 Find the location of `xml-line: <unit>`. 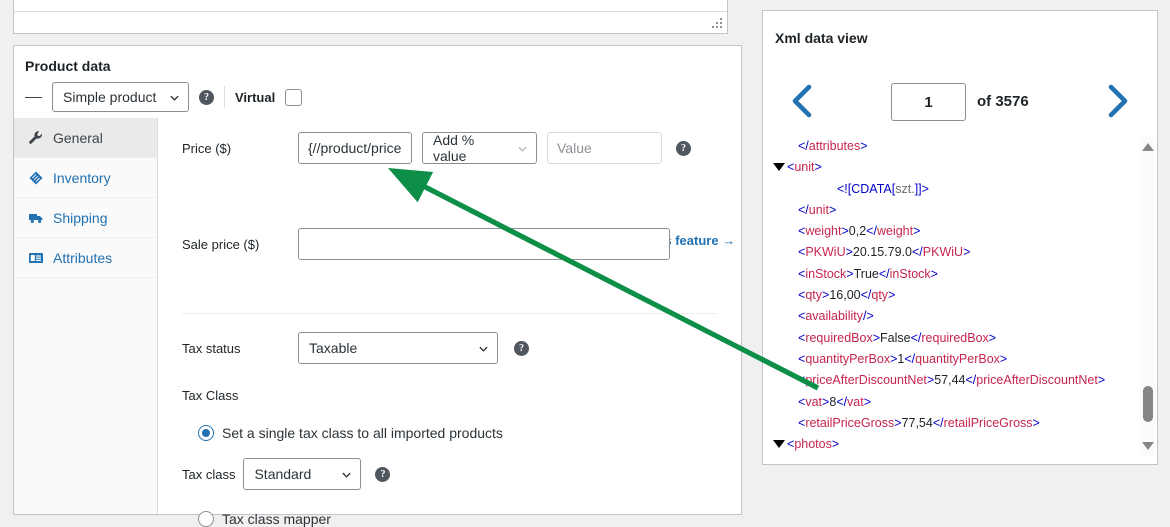

xml-line: <unit> is located at coordinates (960, 167).